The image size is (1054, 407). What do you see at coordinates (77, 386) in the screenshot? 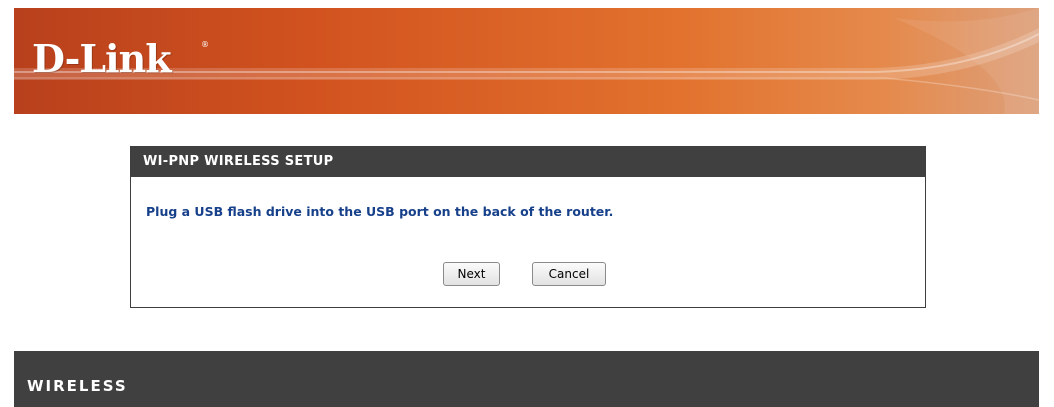
I see `footer-wireless-label: WIRELESS` at bounding box center [77, 386].